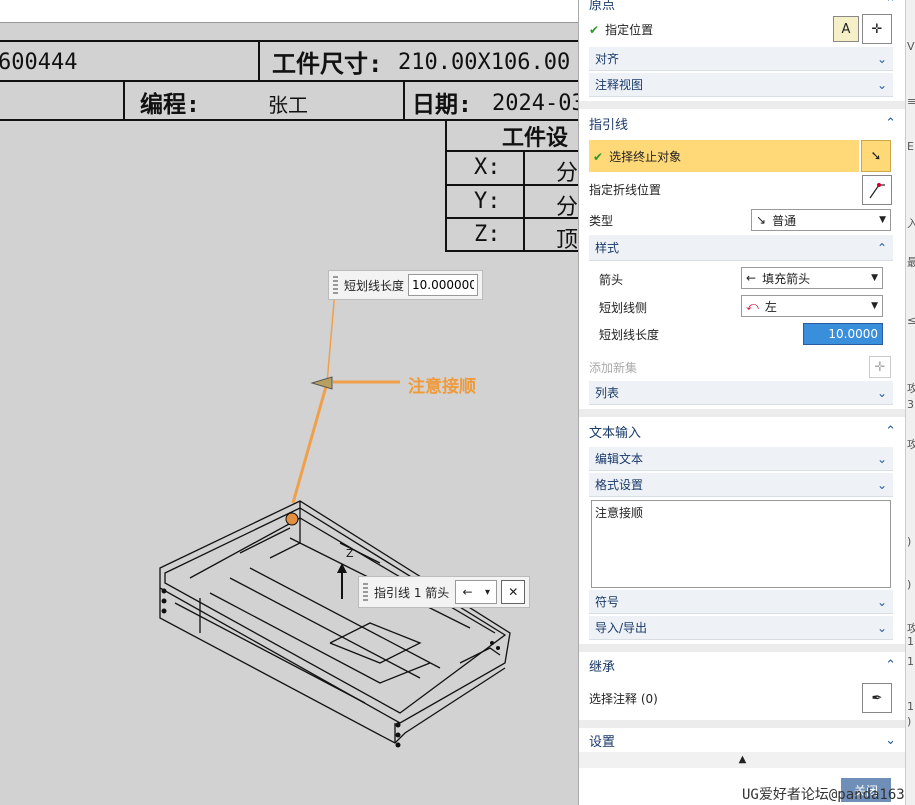  What do you see at coordinates (741, 602) in the screenshot?
I see `symbol-subsection: 符号 ⌄` at bounding box center [741, 602].